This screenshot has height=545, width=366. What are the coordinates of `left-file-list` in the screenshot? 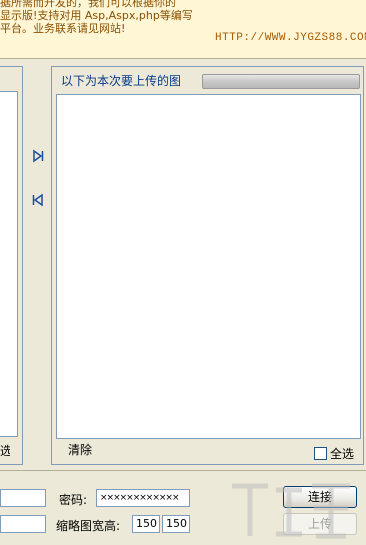 It's located at (9, 264).